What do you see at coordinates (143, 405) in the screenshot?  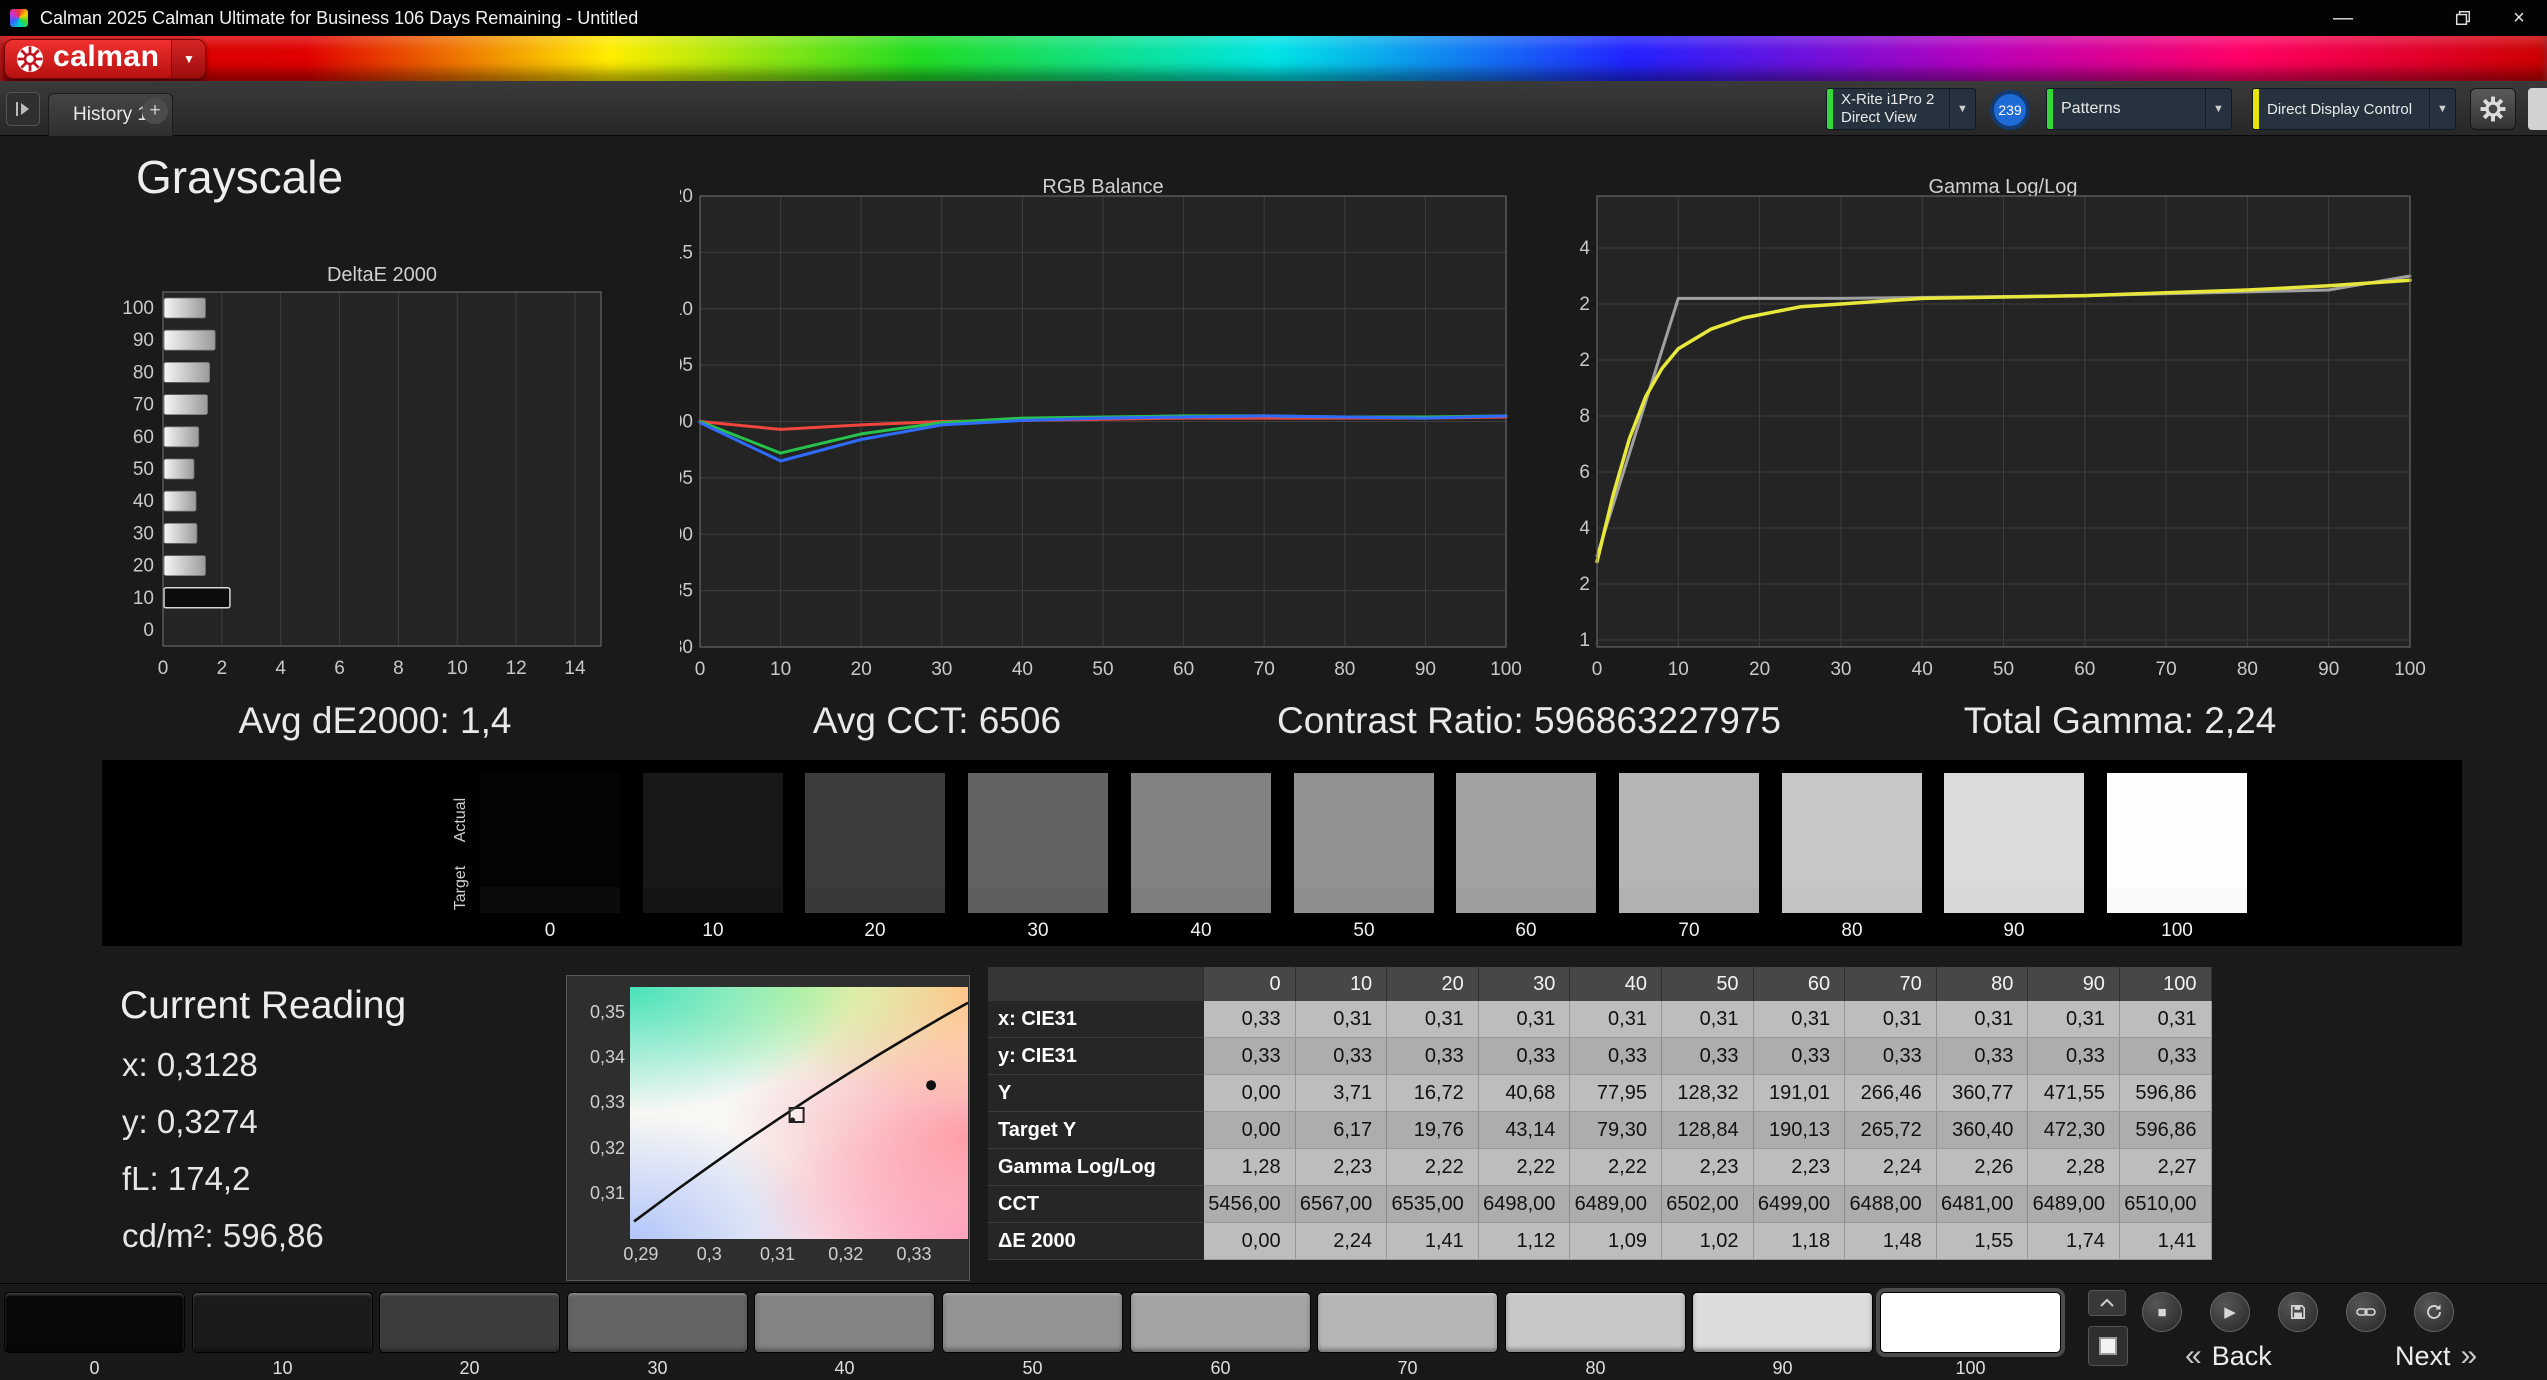 I see `y-axis-tick-label: 70` at bounding box center [143, 405].